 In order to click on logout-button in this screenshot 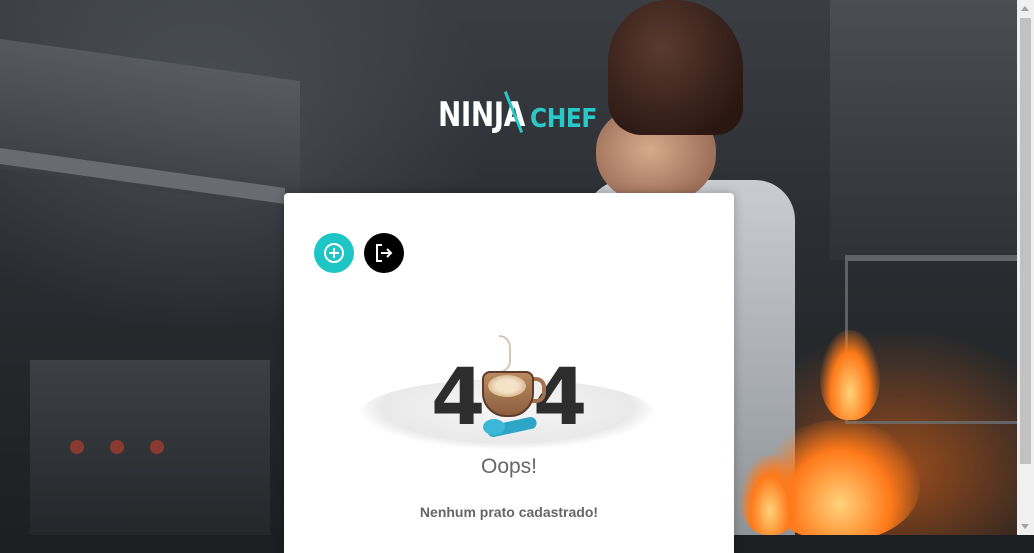, I will do `click(384, 253)`.